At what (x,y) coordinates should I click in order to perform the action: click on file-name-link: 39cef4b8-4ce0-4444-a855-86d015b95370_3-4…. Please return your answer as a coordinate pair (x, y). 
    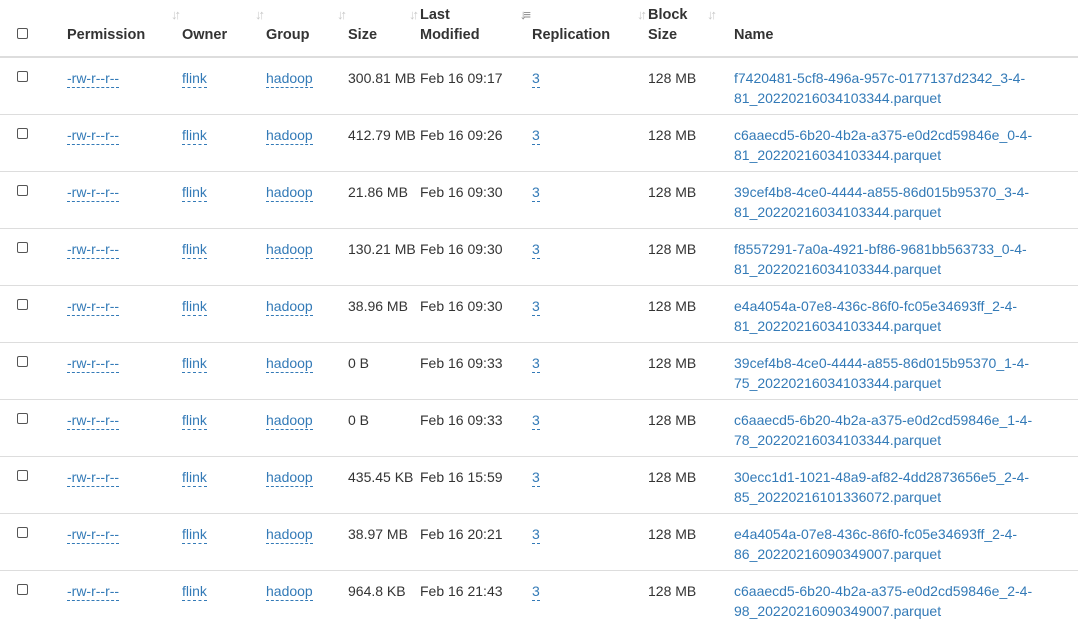
    Looking at the image, I should click on (899, 202).